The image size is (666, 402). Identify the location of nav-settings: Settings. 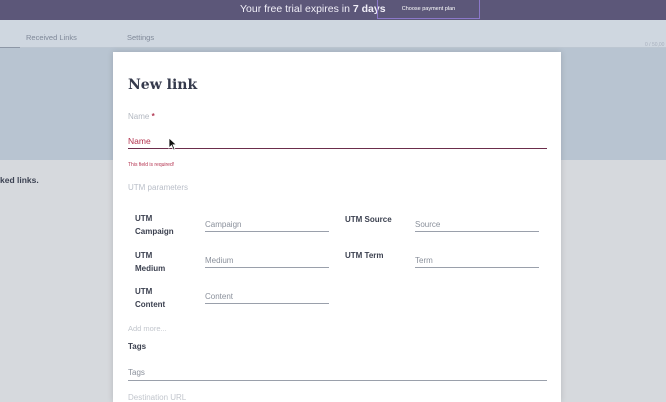
(140, 37).